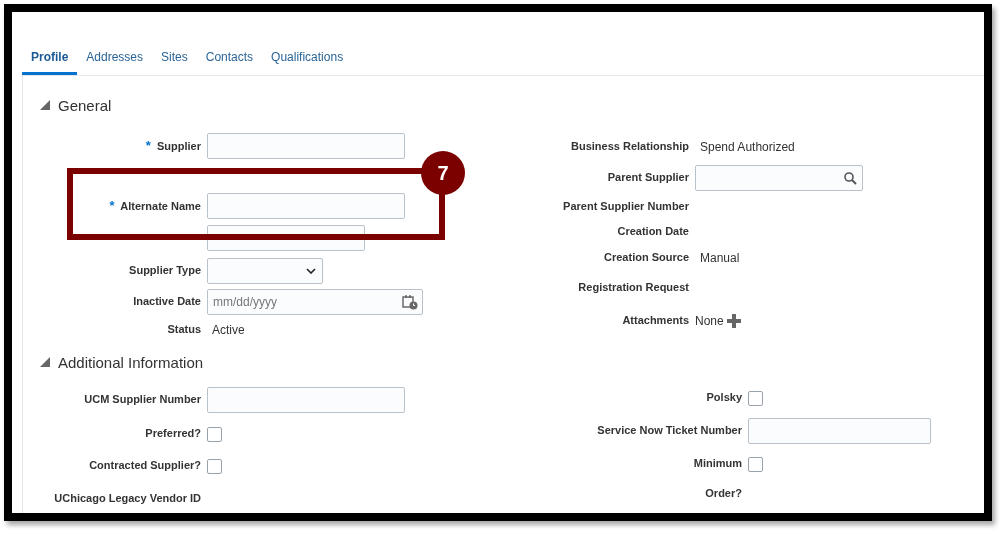 Image resolution: width=1004 pixels, height=534 pixels. I want to click on date-field: mm/dd/yyyy, so click(315, 302).